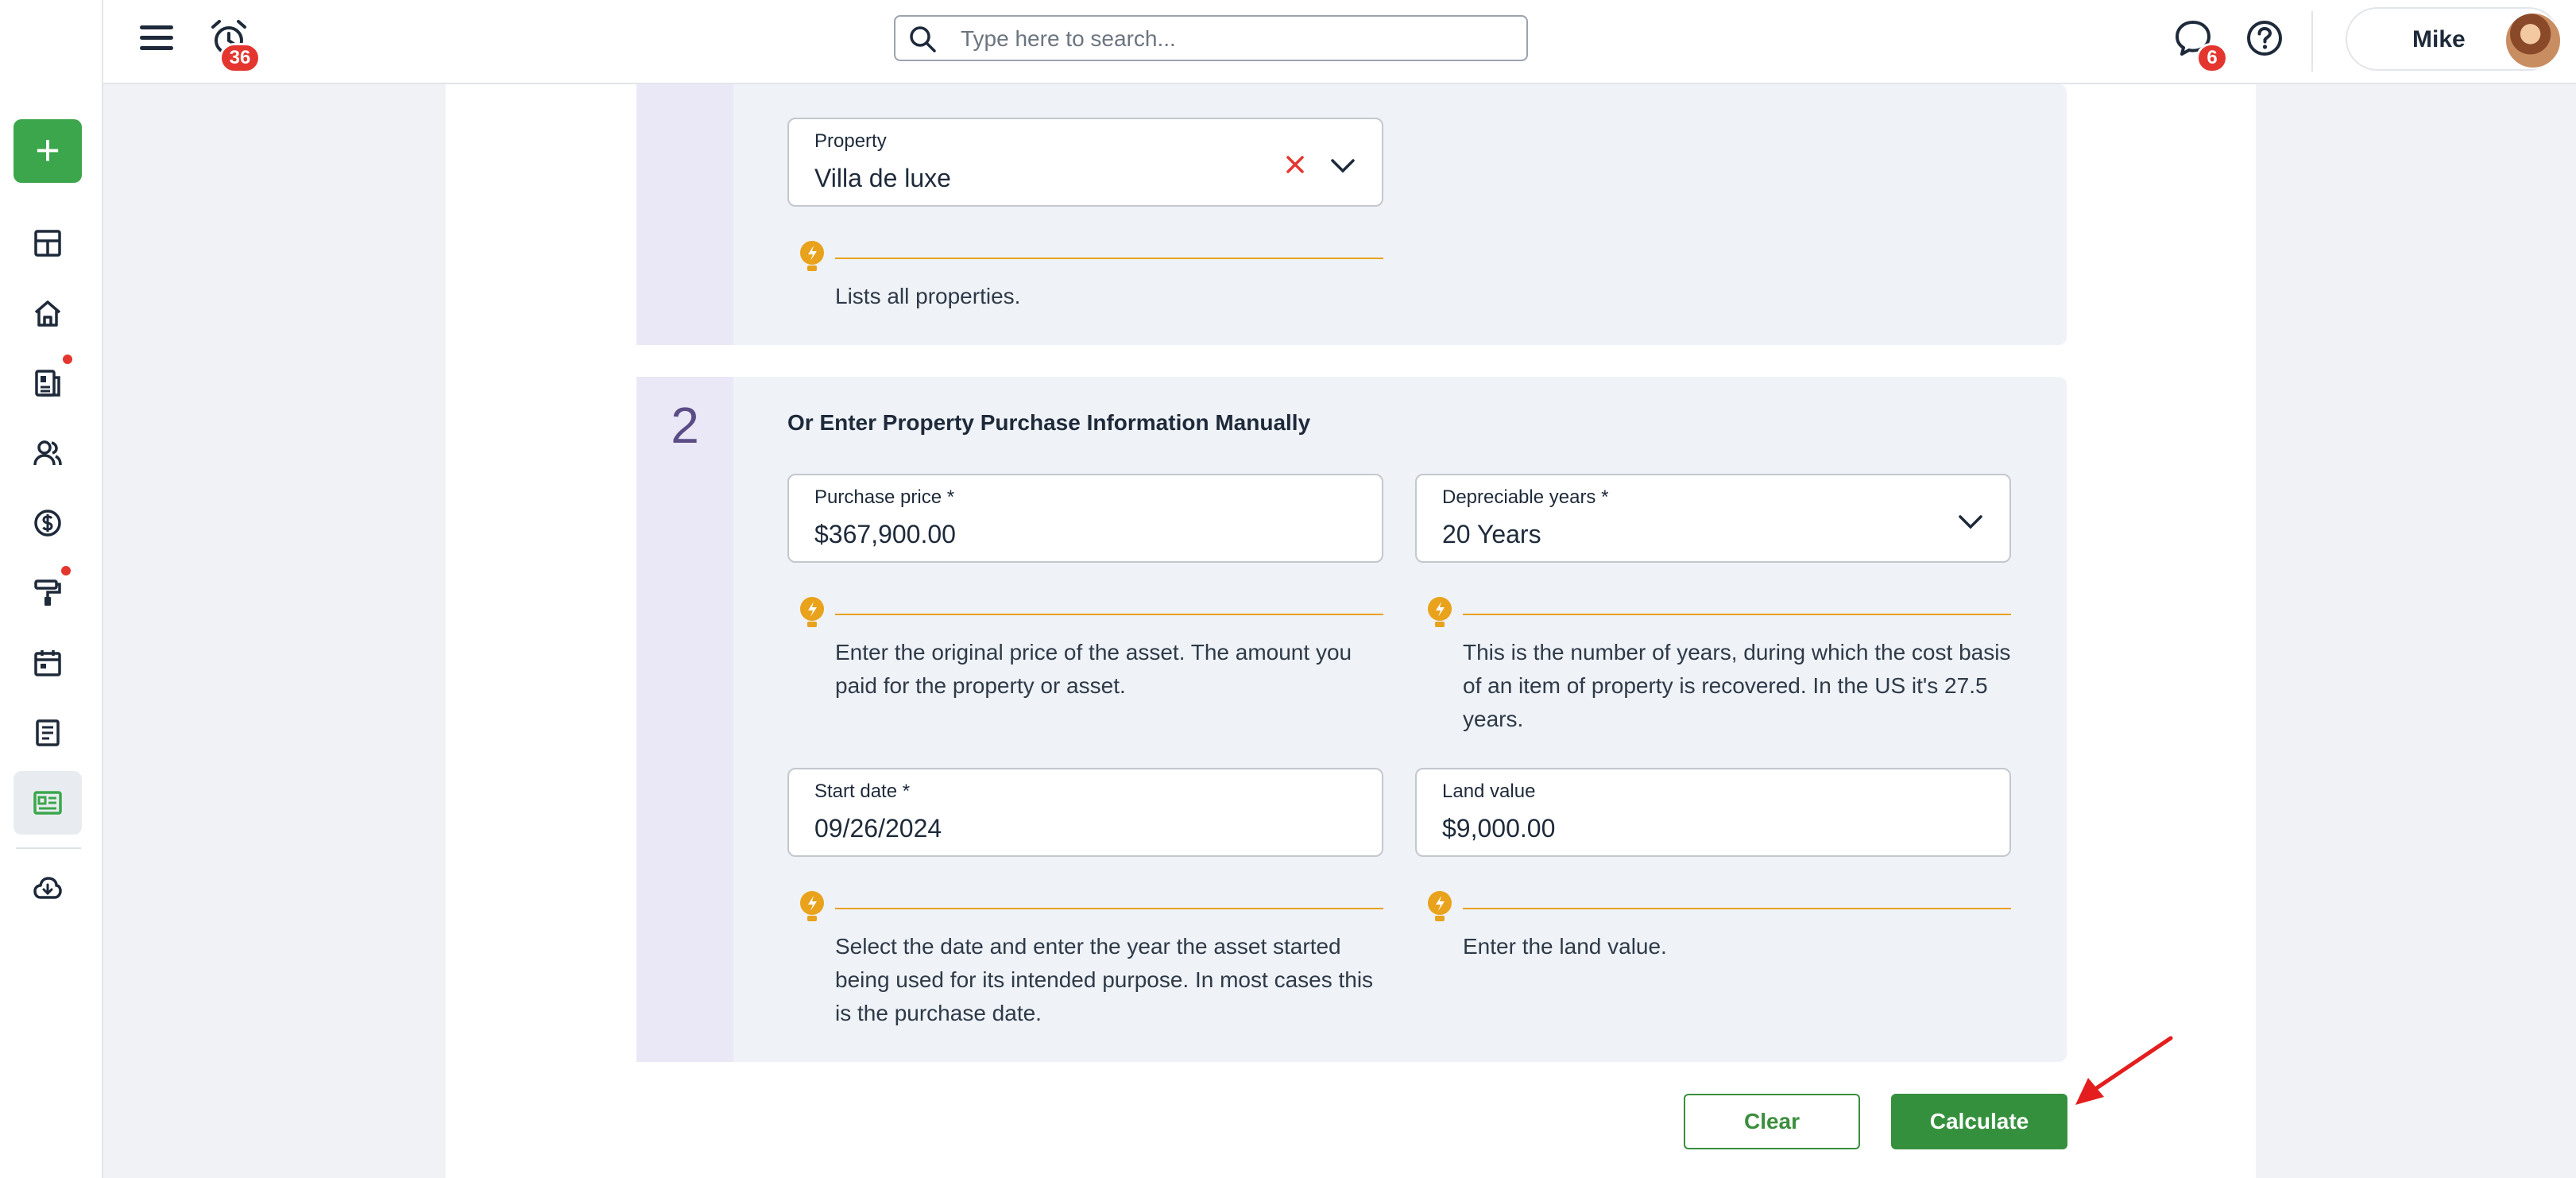  Describe the element at coordinates (1489, 791) in the screenshot. I see `field-label: Land value` at that location.